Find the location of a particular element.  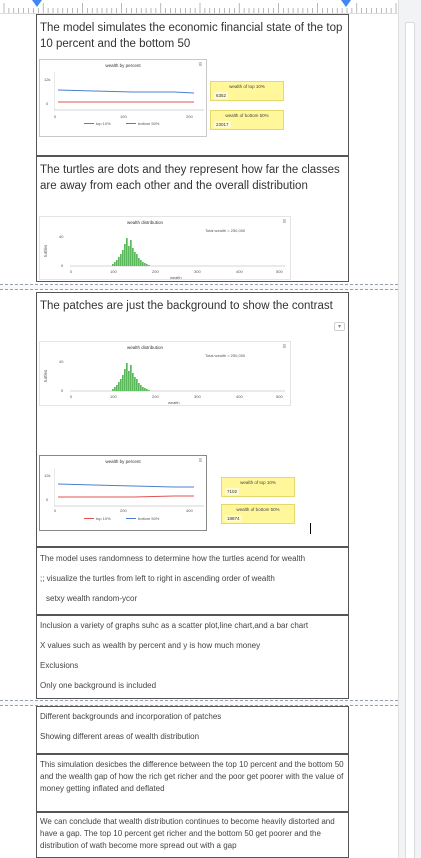

vertical-scrollbar is located at coordinates (409, 429).